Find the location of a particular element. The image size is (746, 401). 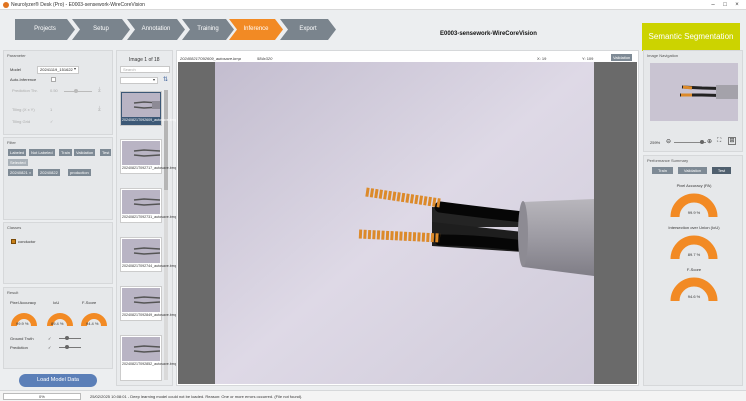

image-search-input: Search is located at coordinates (145, 69).